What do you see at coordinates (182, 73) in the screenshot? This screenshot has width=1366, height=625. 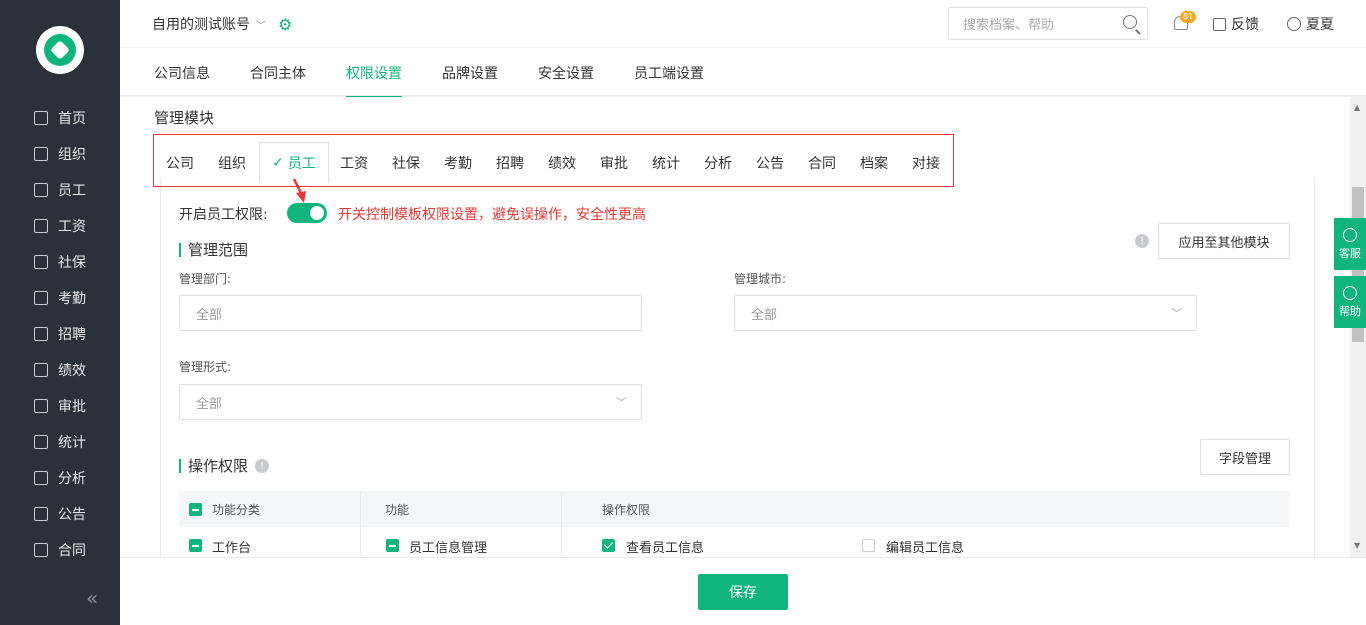 I see `tab-company-info: 公司信息` at bounding box center [182, 73].